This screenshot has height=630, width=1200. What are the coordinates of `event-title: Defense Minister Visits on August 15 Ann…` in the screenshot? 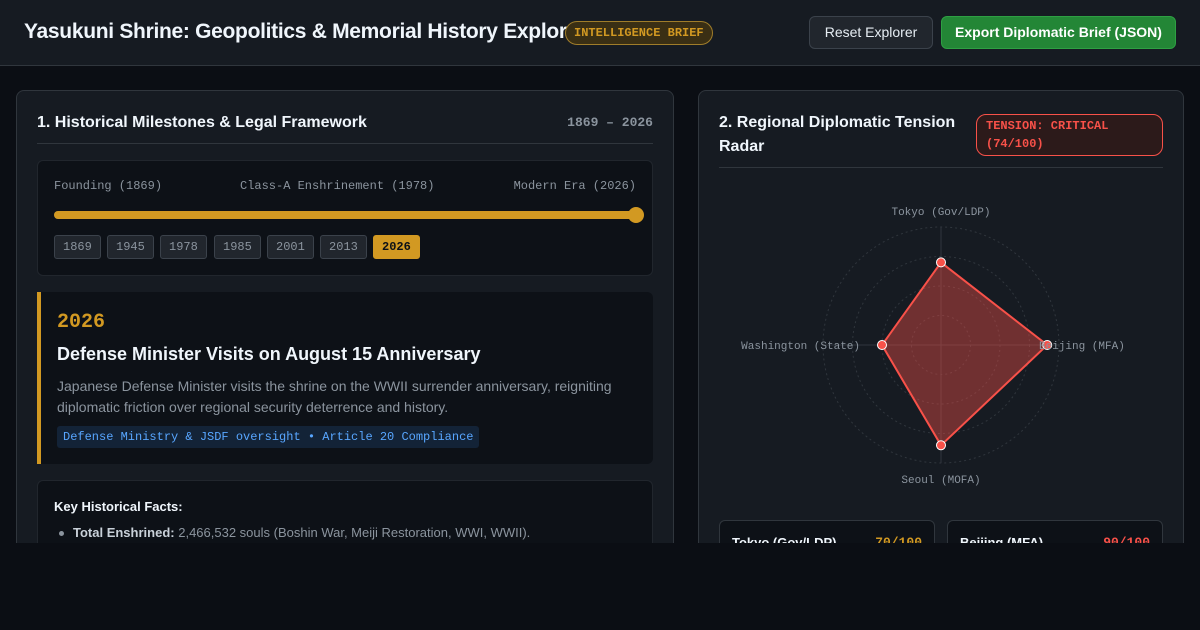 It's located at (269, 354).